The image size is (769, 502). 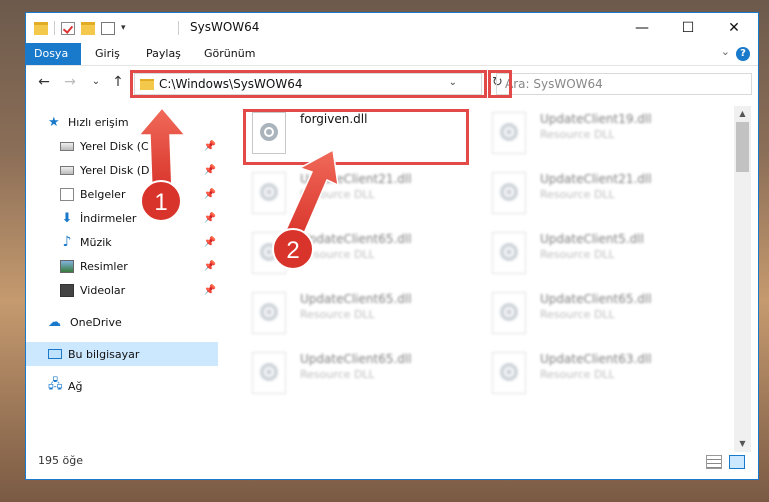 What do you see at coordinates (123, 28) in the screenshot?
I see `chevron-down-icon: ▾` at bounding box center [123, 28].